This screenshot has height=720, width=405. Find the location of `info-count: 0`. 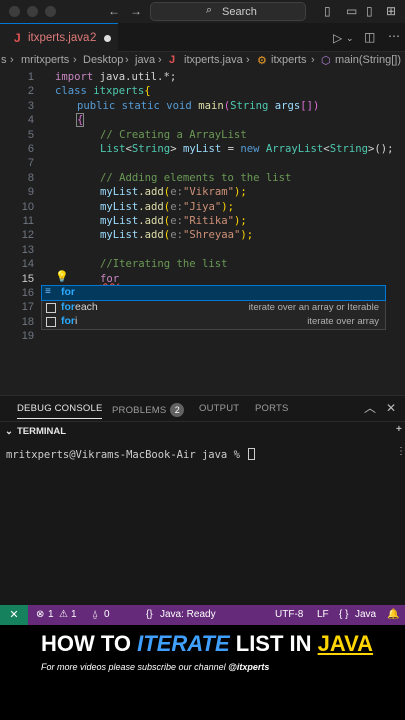

info-count: 0 is located at coordinates (107, 614).